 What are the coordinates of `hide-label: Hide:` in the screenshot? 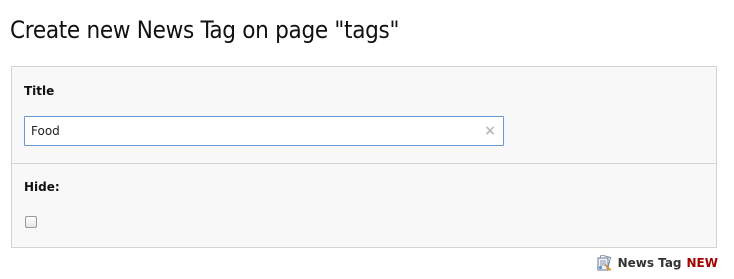 It's located at (42, 187).